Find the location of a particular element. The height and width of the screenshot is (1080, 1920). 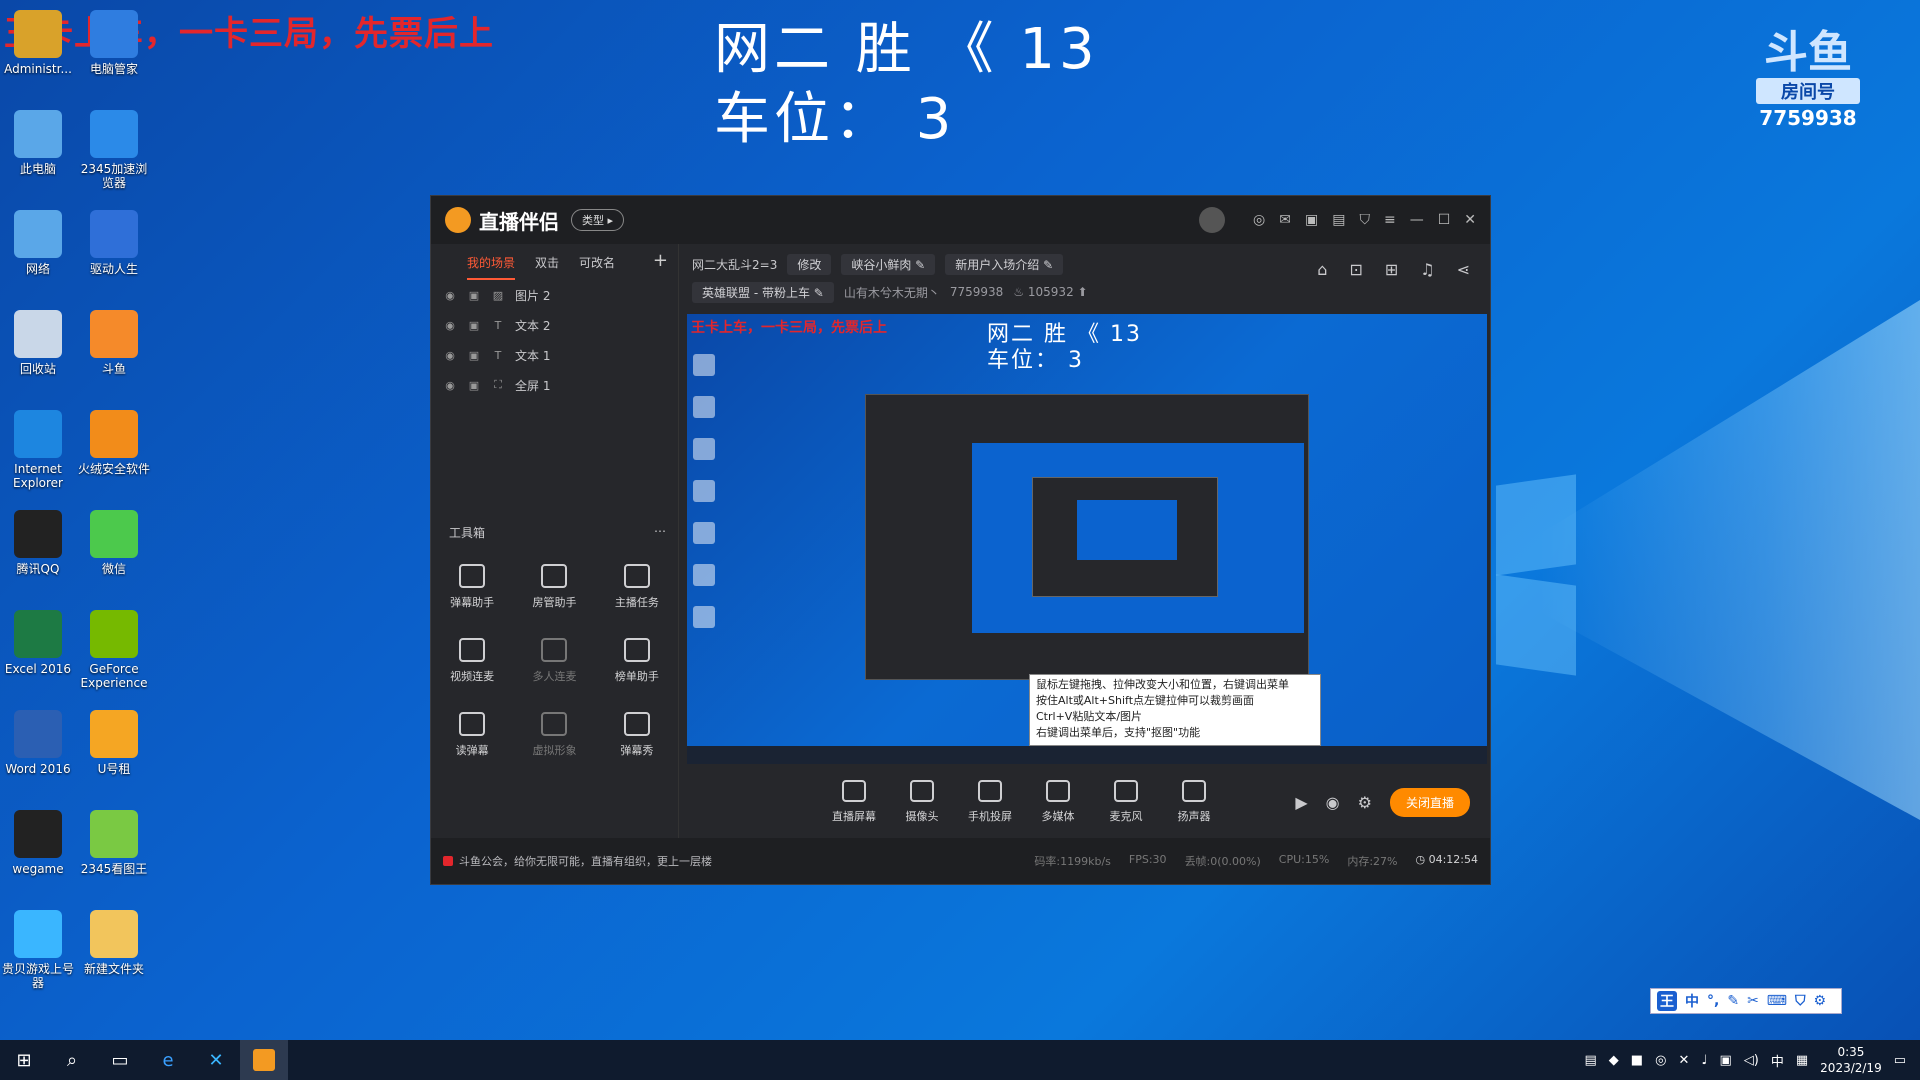

tray-volume-icon: ◁) is located at coordinates (1751, 1060).